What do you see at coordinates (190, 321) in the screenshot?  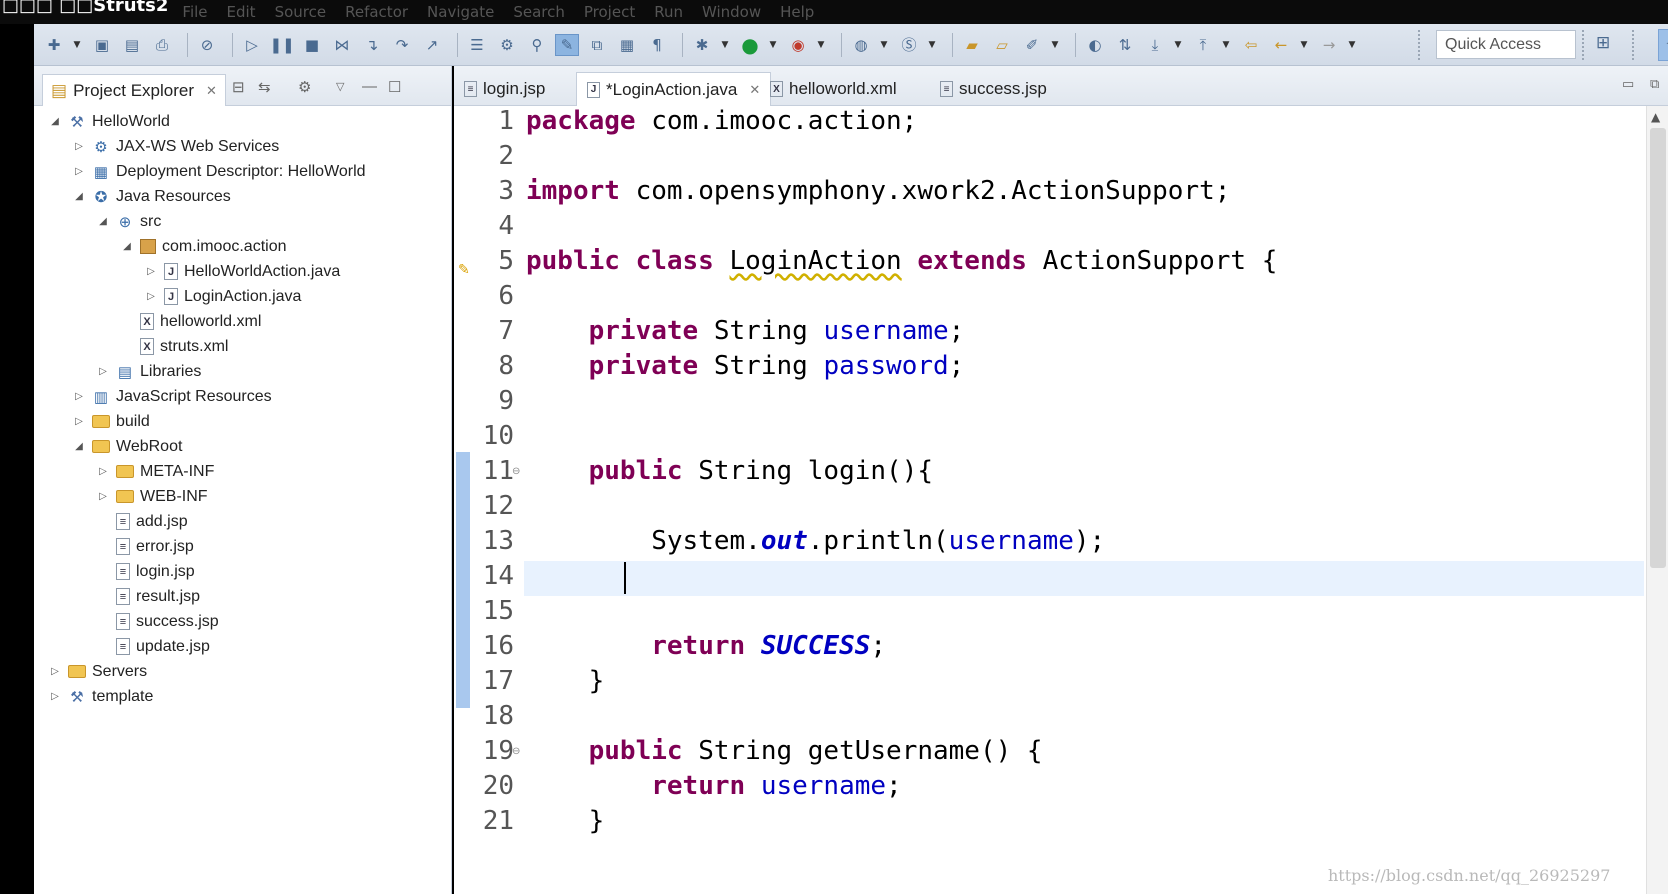 I see `tree-item: Xhelloworld.xml` at bounding box center [190, 321].